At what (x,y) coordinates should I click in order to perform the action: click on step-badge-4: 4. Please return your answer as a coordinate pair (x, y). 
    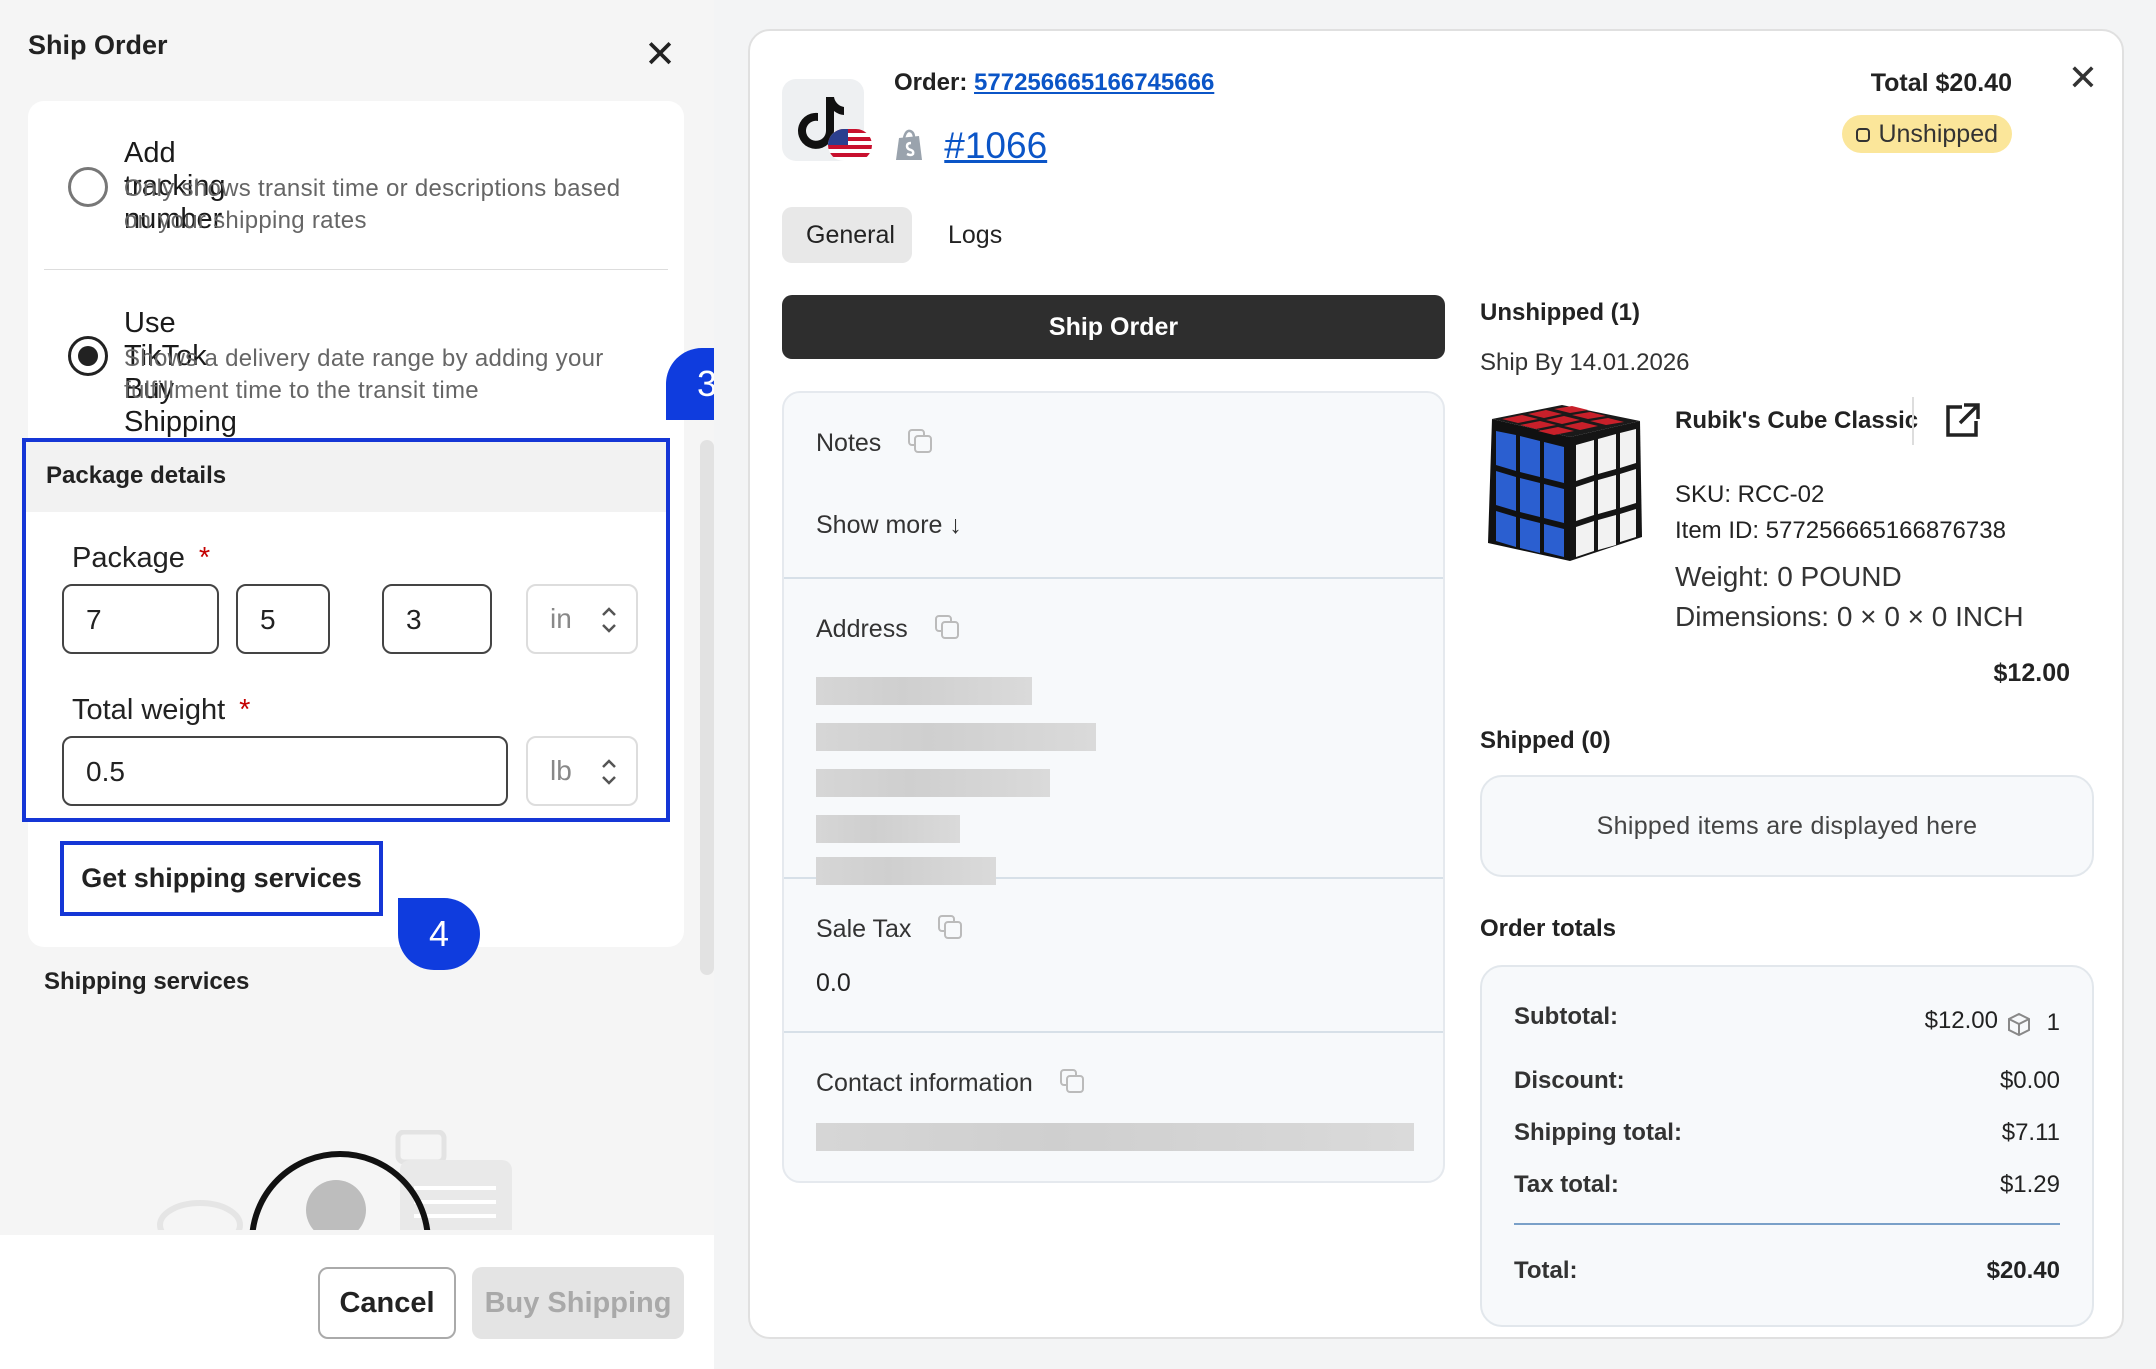
    Looking at the image, I should click on (439, 934).